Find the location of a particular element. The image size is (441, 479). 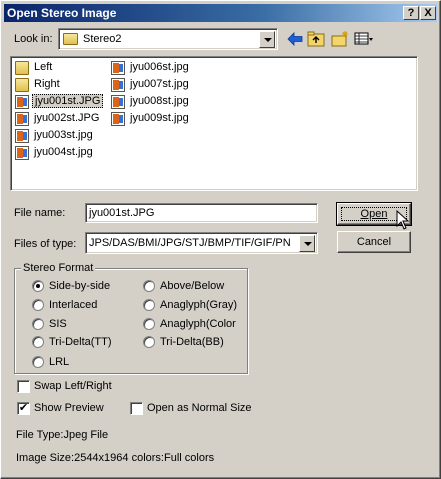

cancel-button: Cancel is located at coordinates (374, 242).